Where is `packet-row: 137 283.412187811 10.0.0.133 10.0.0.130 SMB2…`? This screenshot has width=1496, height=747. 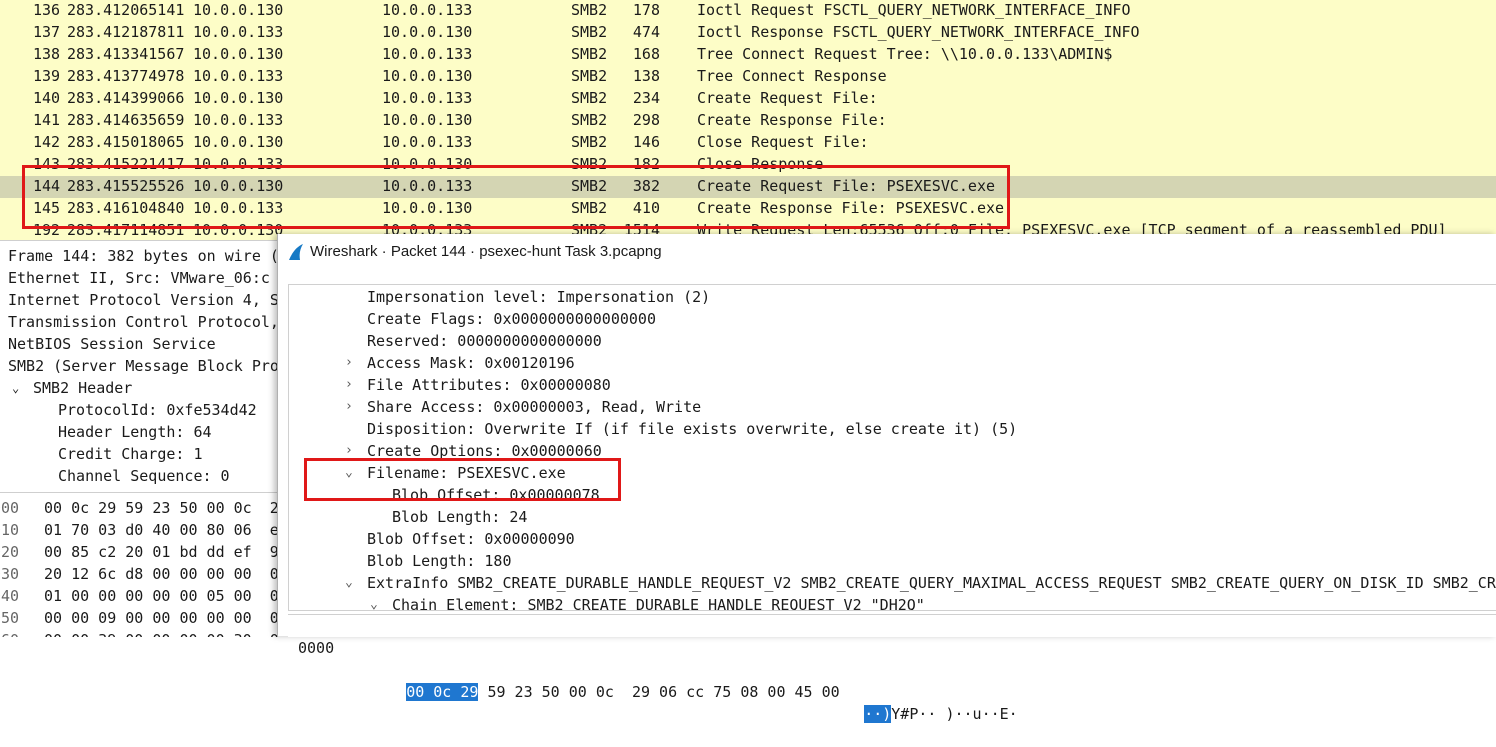
packet-row: 137 283.412187811 10.0.0.133 10.0.0.130 SMB2… is located at coordinates (748, 33).